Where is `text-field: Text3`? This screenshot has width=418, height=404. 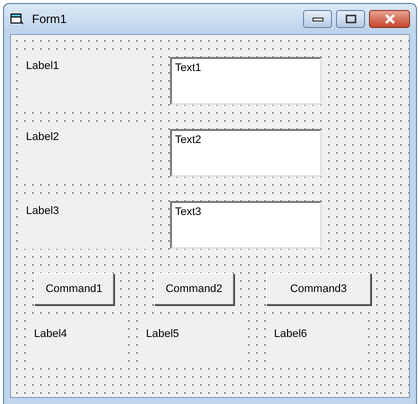
text-field: Text3 is located at coordinates (246, 225).